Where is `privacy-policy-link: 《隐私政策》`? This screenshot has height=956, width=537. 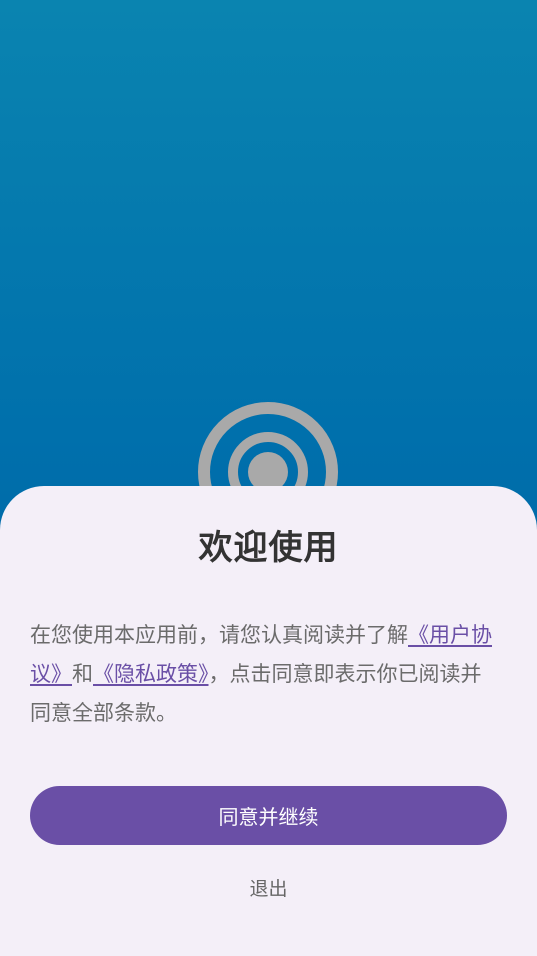
privacy-policy-link: 《隐私政策》 is located at coordinates (151, 674).